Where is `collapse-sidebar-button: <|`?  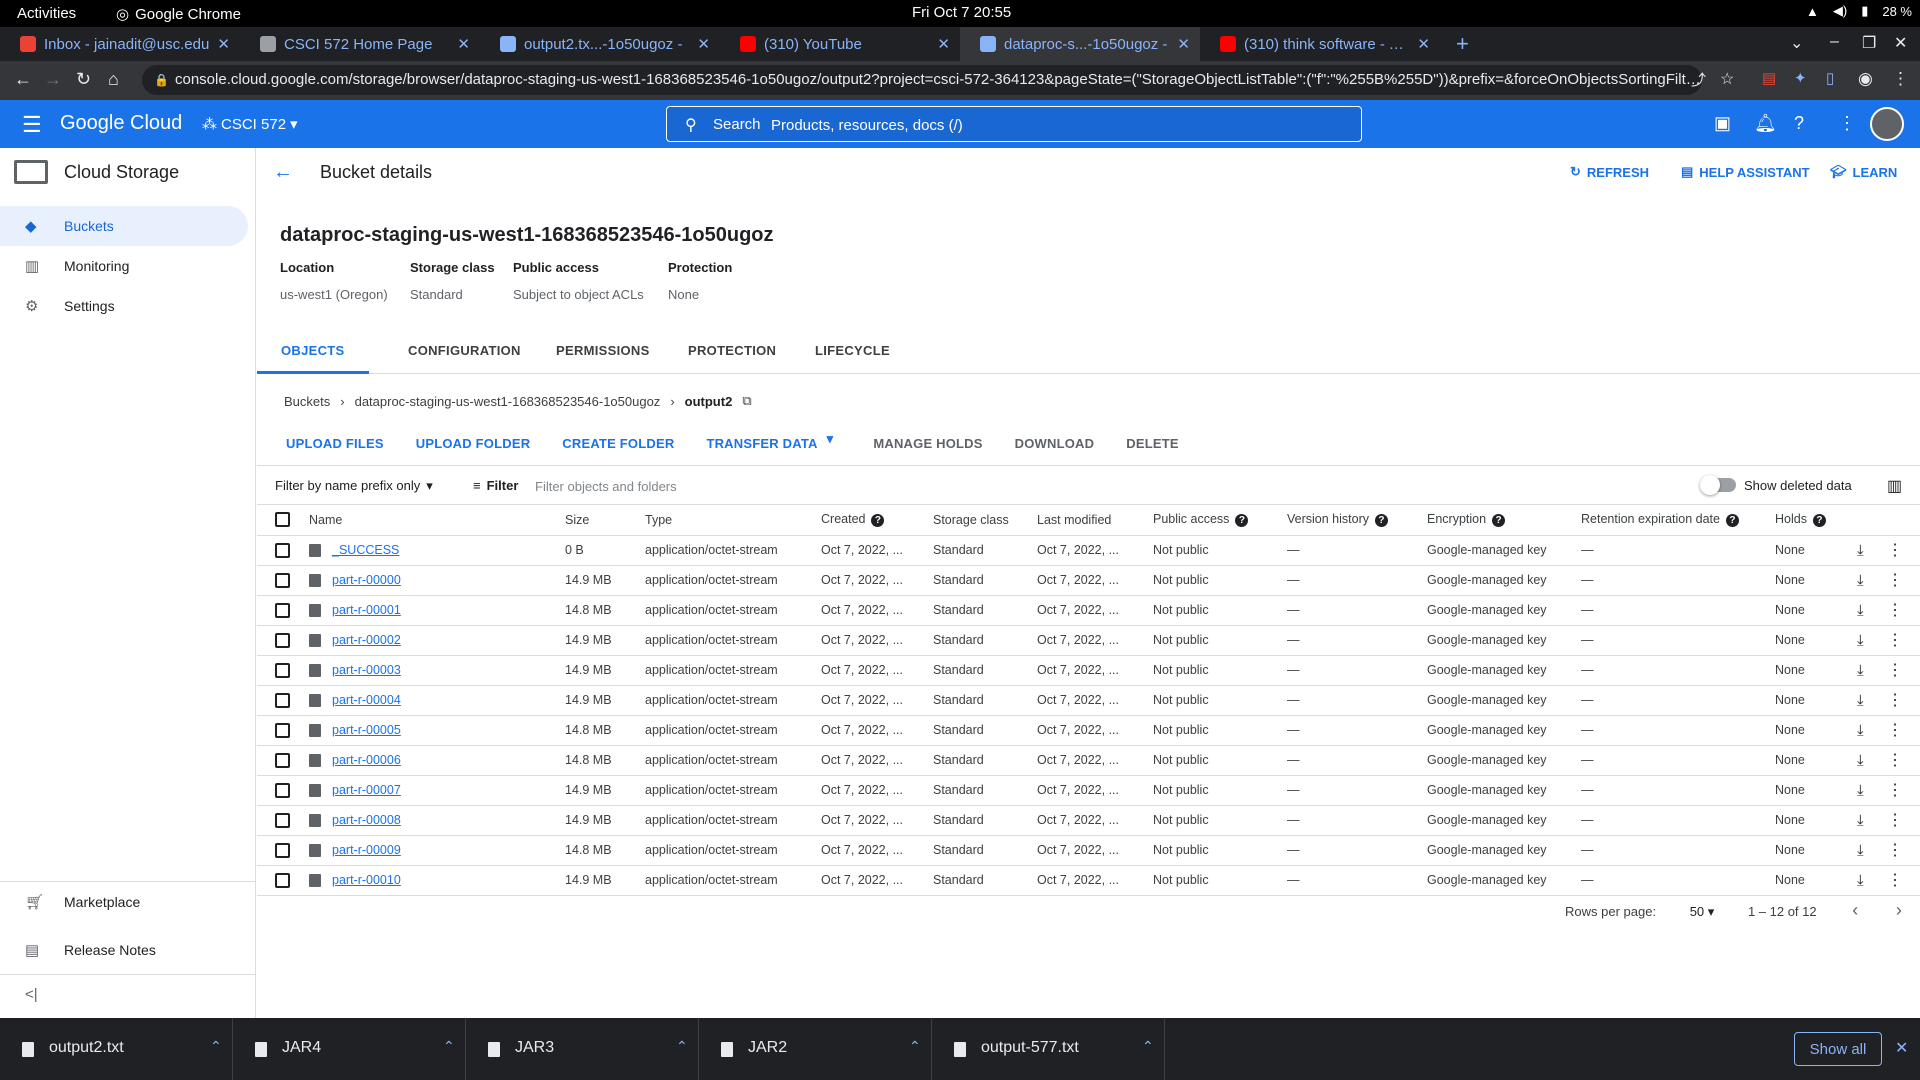
collapse-sidebar-button: <| is located at coordinates (128, 994).